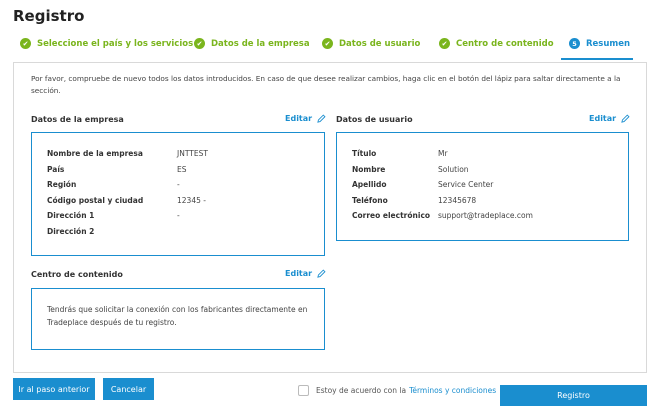 The width and height of the screenshot is (670, 415). I want to click on field-label: Teléfono, so click(370, 200).